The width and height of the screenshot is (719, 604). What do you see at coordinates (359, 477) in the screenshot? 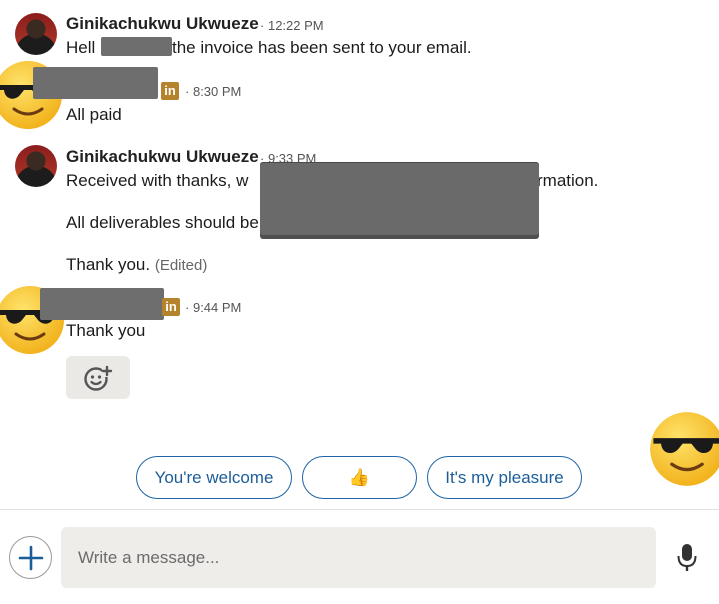
I see `smart-reply-thumbs-up: 👍` at bounding box center [359, 477].